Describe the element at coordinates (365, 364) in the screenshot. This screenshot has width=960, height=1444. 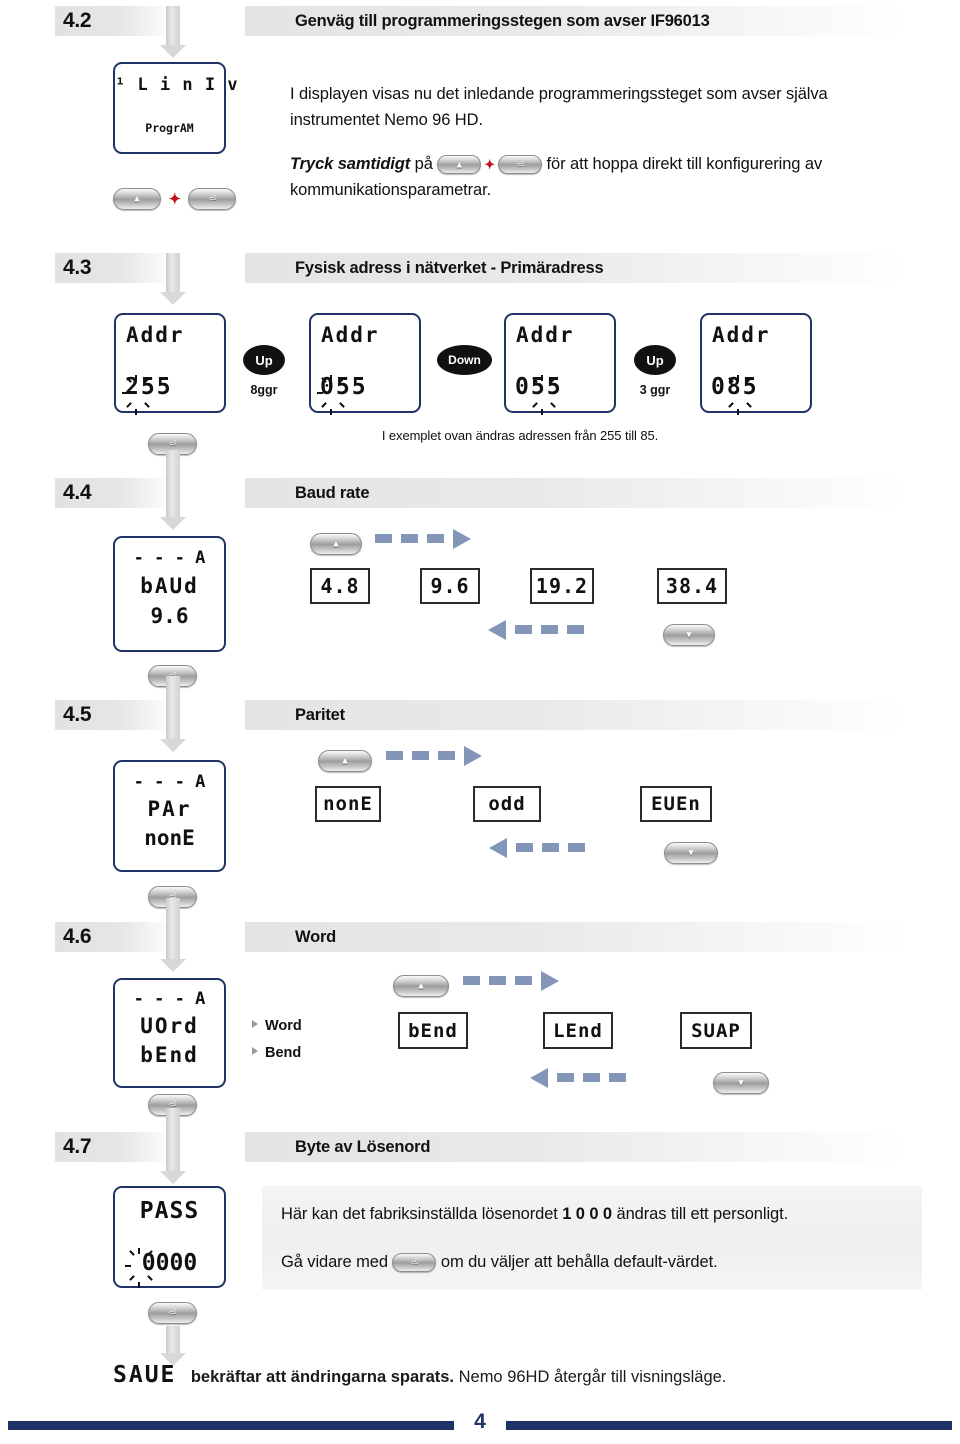
I see `lcd-addr-step-2: Addr 055` at that location.